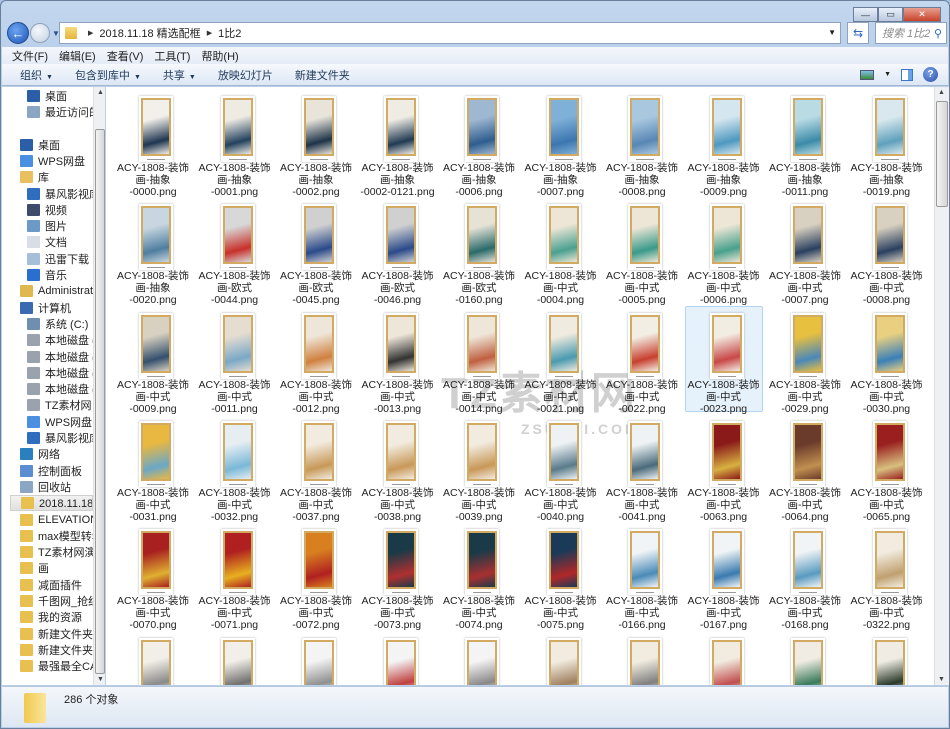 The image size is (950, 729). I want to click on file-item: ACY-1808-装饰 画-中式 -0071.png, so click(235, 576).